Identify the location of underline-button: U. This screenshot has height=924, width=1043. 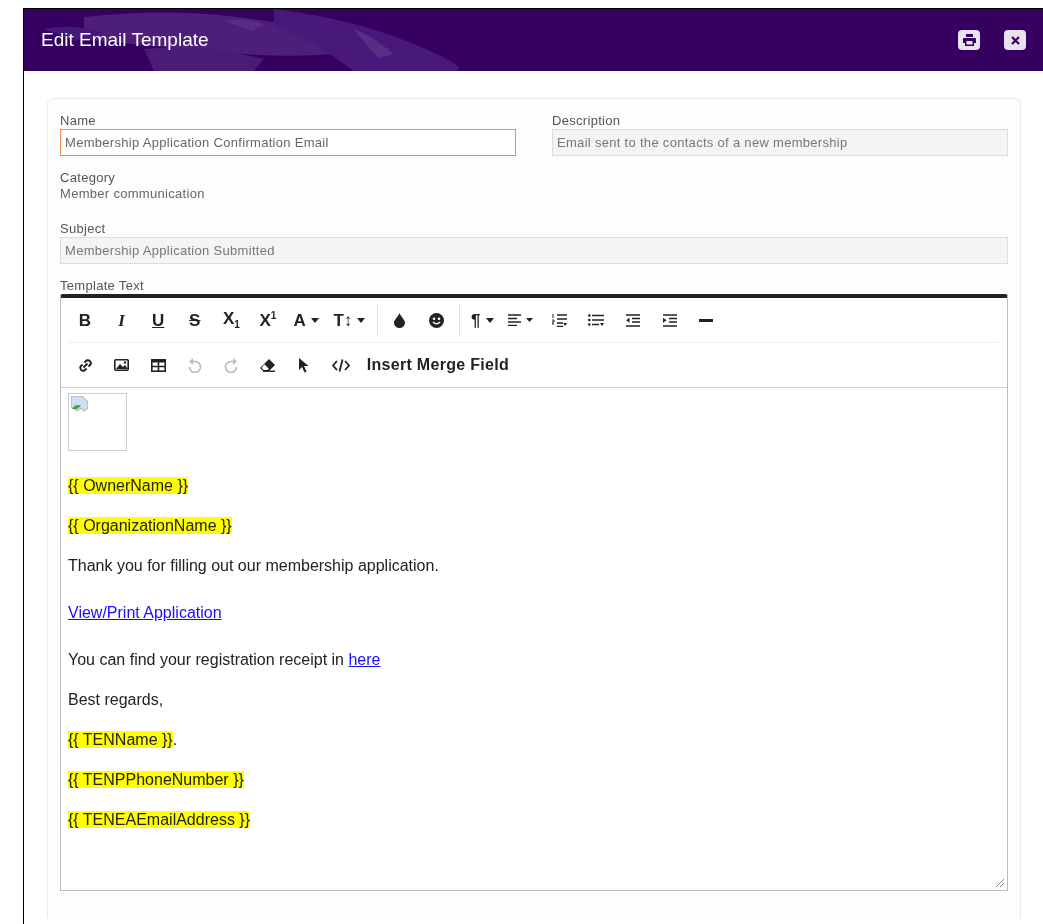
(158, 320).